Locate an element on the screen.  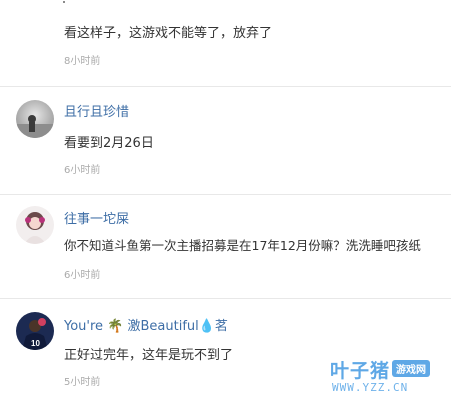
avatar-image-icon: 10 is located at coordinates (35, 331).